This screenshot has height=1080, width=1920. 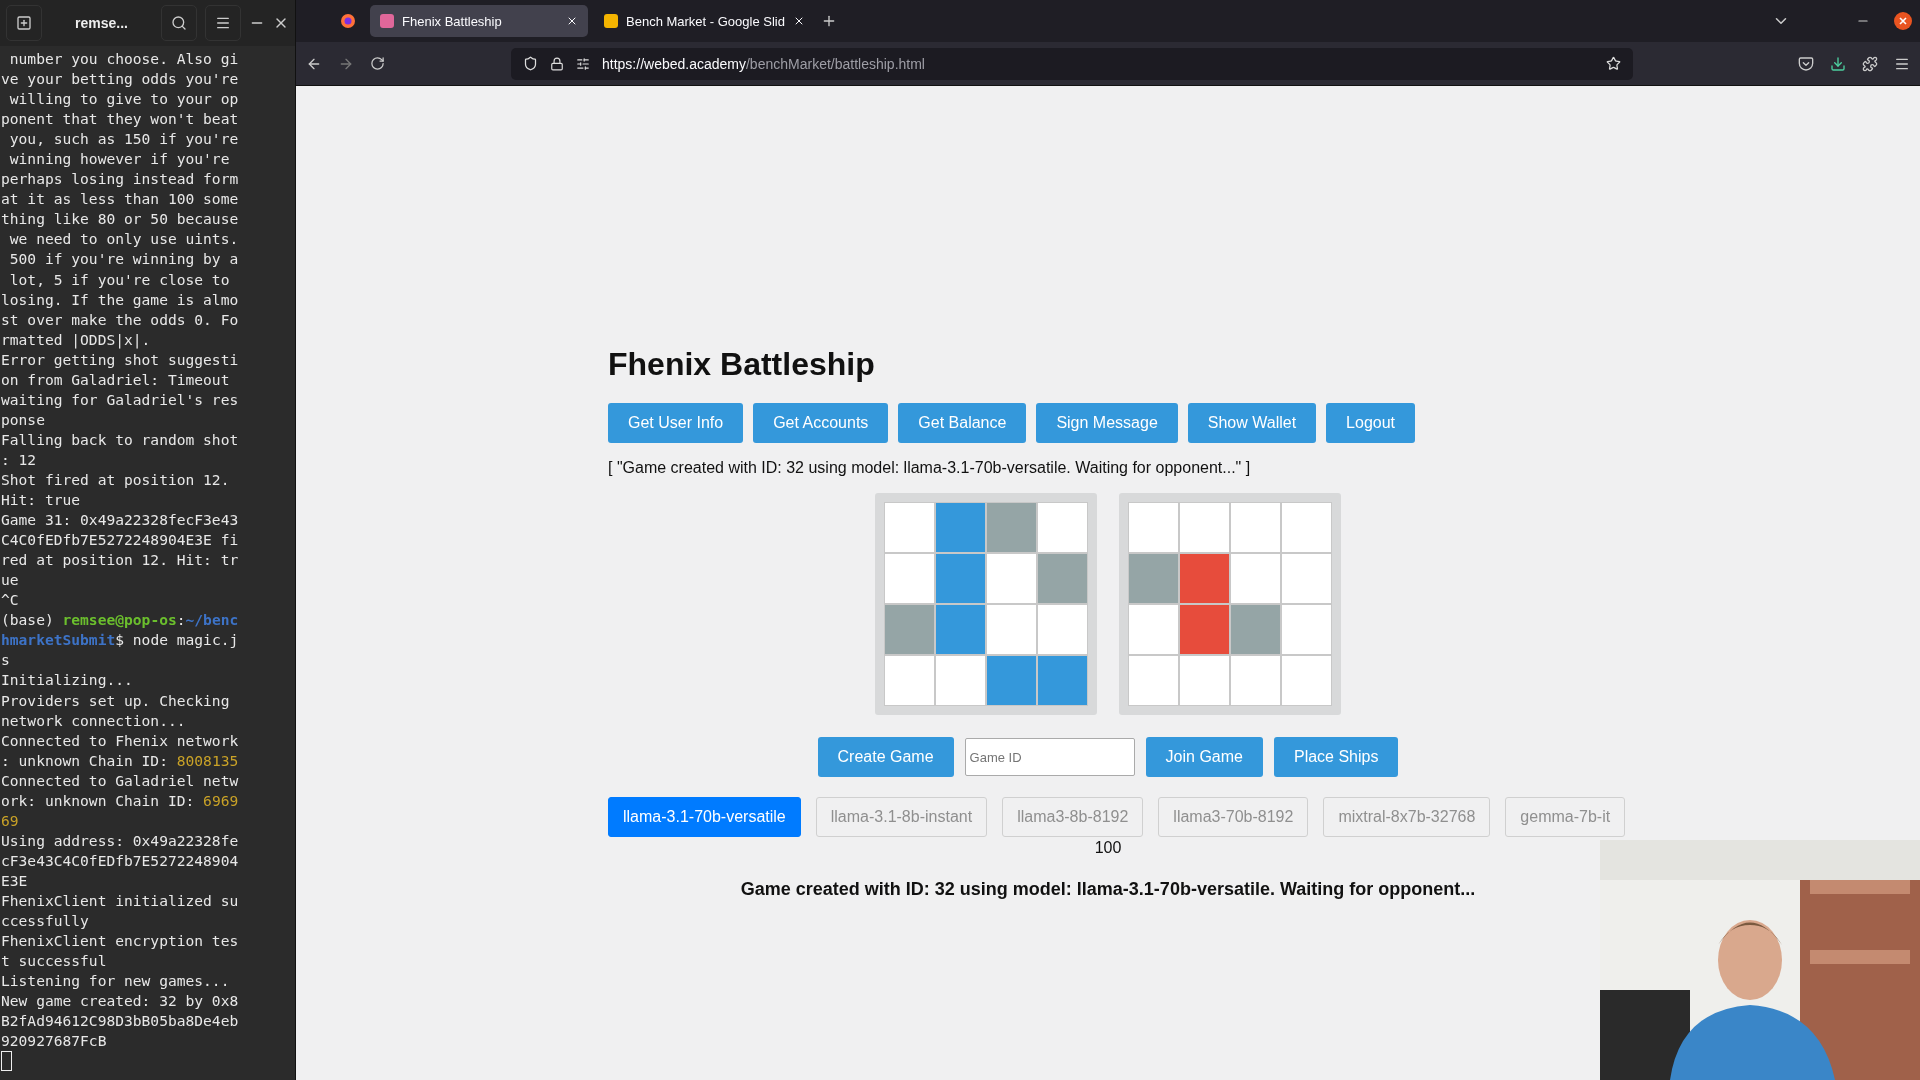 What do you see at coordinates (120, 299) in the screenshot?
I see `terminal-line: losing. If the game is almo` at bounding box center [120, 299].